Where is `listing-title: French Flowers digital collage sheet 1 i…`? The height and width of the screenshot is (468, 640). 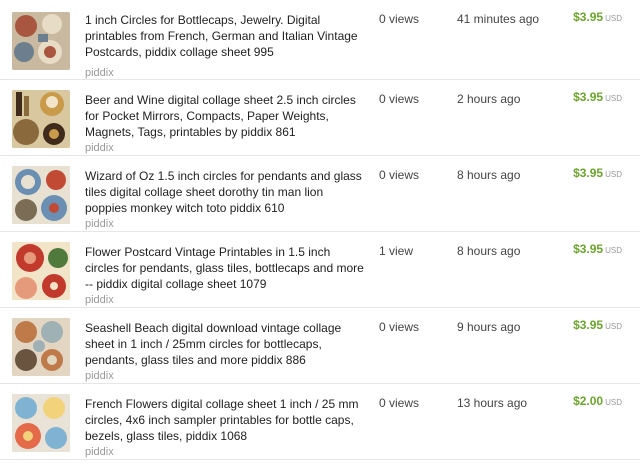 listing-title: French Flowers digital collage sheet 1 i… is located at coordinates (226, 420).